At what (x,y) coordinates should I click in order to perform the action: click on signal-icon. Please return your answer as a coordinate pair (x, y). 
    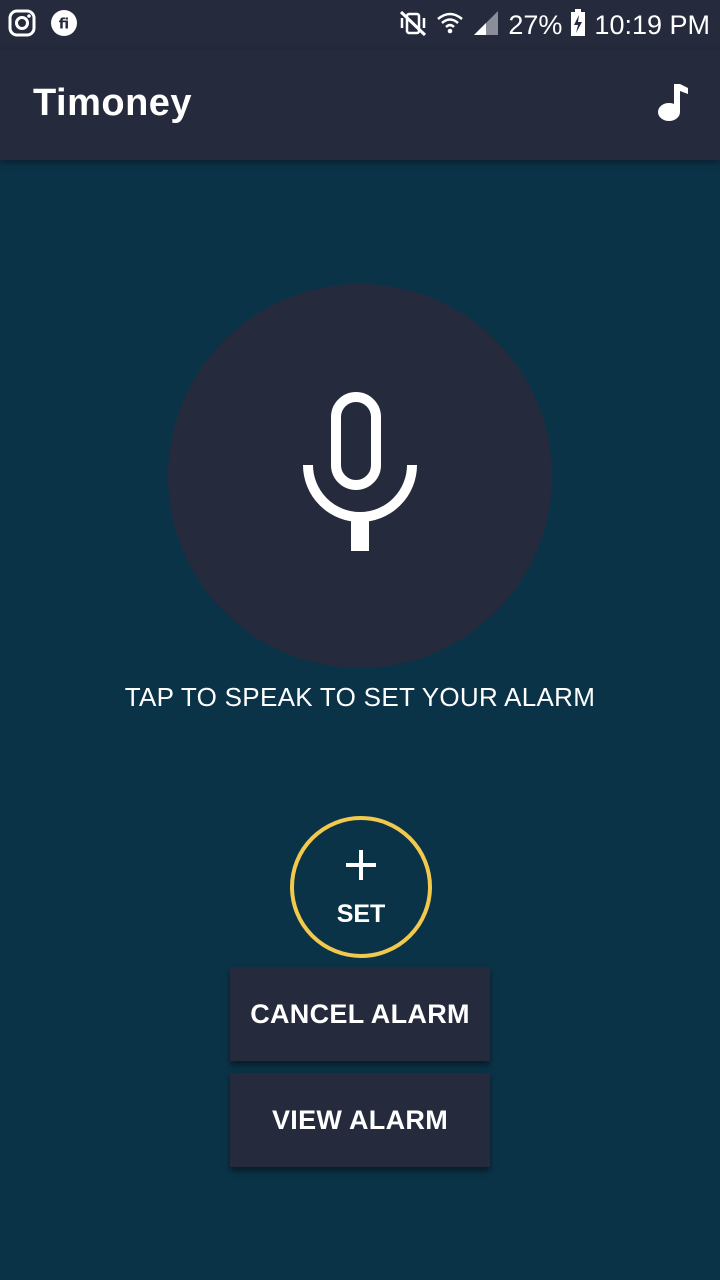
    Looking at the image, I should click on (486, 25).